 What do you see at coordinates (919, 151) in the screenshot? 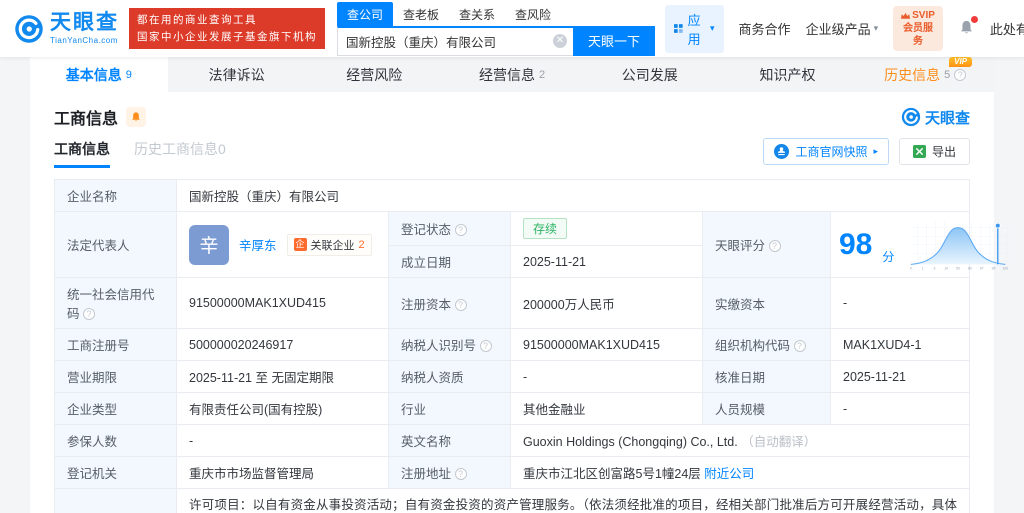
I see `excel-export-icon` at bounding box center [919, 151].